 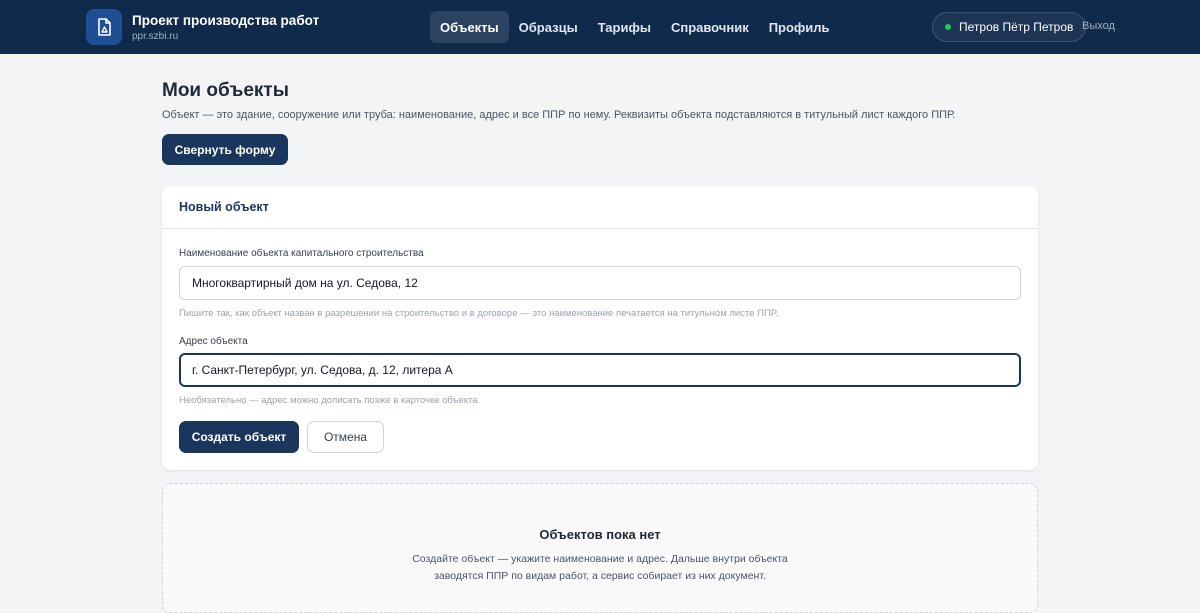 I want to click on form-title: Новый объект, so click(x=600, y=207).